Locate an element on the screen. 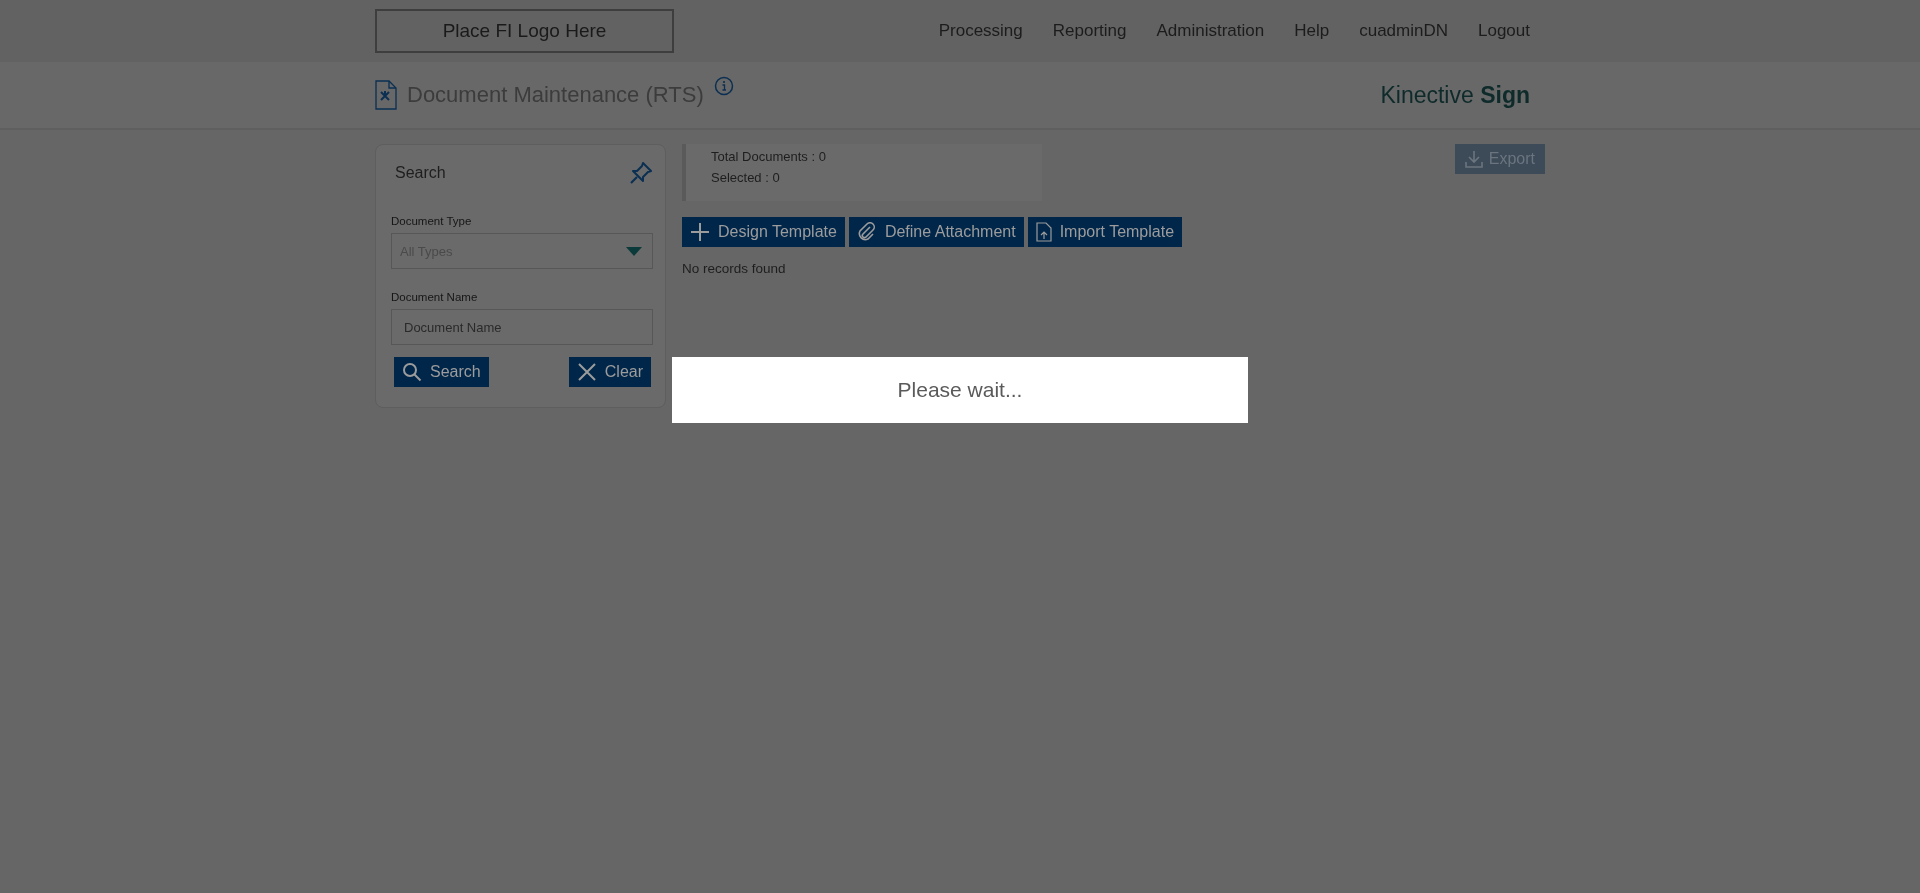 Image resolution: width=1920 pixels, height=893 pixels. nav-link: Help is located at coordinates (1312, 31).